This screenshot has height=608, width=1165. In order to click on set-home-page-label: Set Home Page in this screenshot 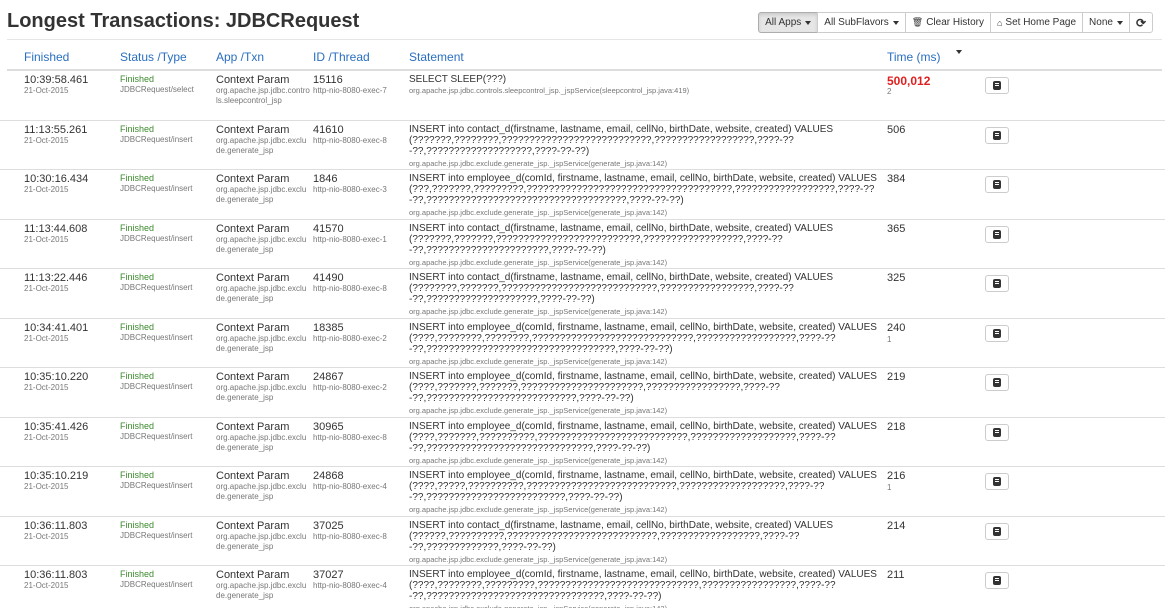, I will do `click(1041, 22)`.